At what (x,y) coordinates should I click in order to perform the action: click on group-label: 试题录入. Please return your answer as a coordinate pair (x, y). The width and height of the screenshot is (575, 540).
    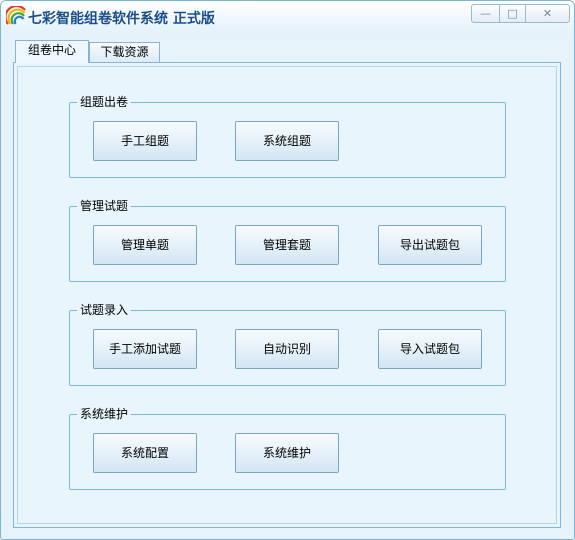
    Looking at the image, I should click on (104, 310).